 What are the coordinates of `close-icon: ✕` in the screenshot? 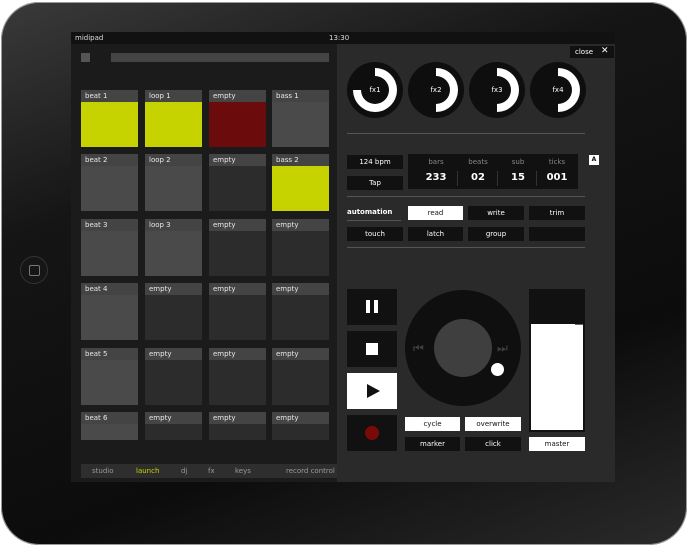 It's located at (605, 51).